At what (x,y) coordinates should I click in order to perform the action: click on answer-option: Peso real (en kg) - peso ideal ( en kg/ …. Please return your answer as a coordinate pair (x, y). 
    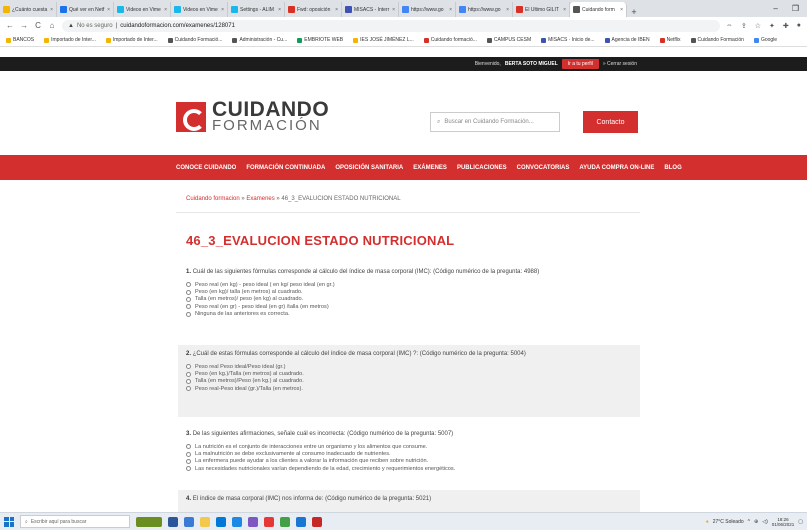
    Looking at the image, I should click on (409, 284).